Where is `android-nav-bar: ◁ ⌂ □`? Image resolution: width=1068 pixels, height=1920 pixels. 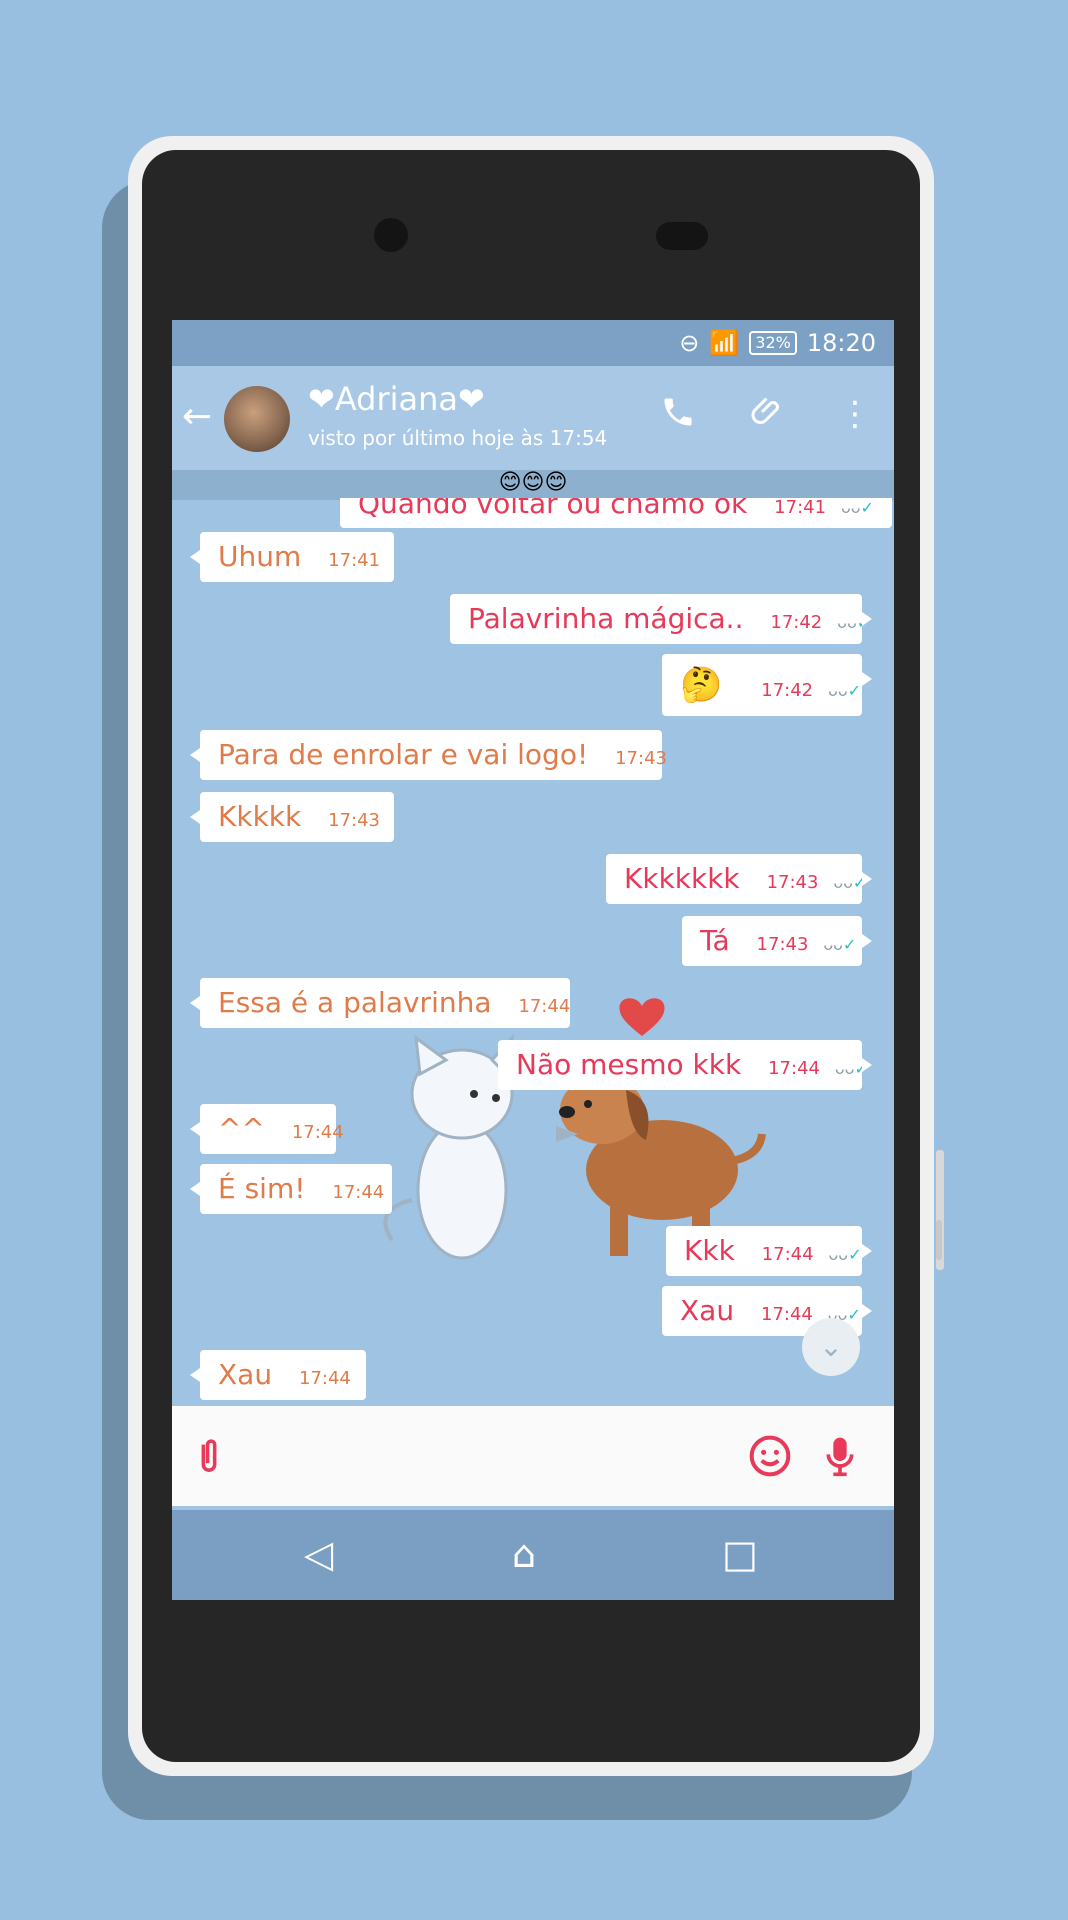
android-nav-bar: ◁ ⌂ □ is located at coordinates (533, 1555).